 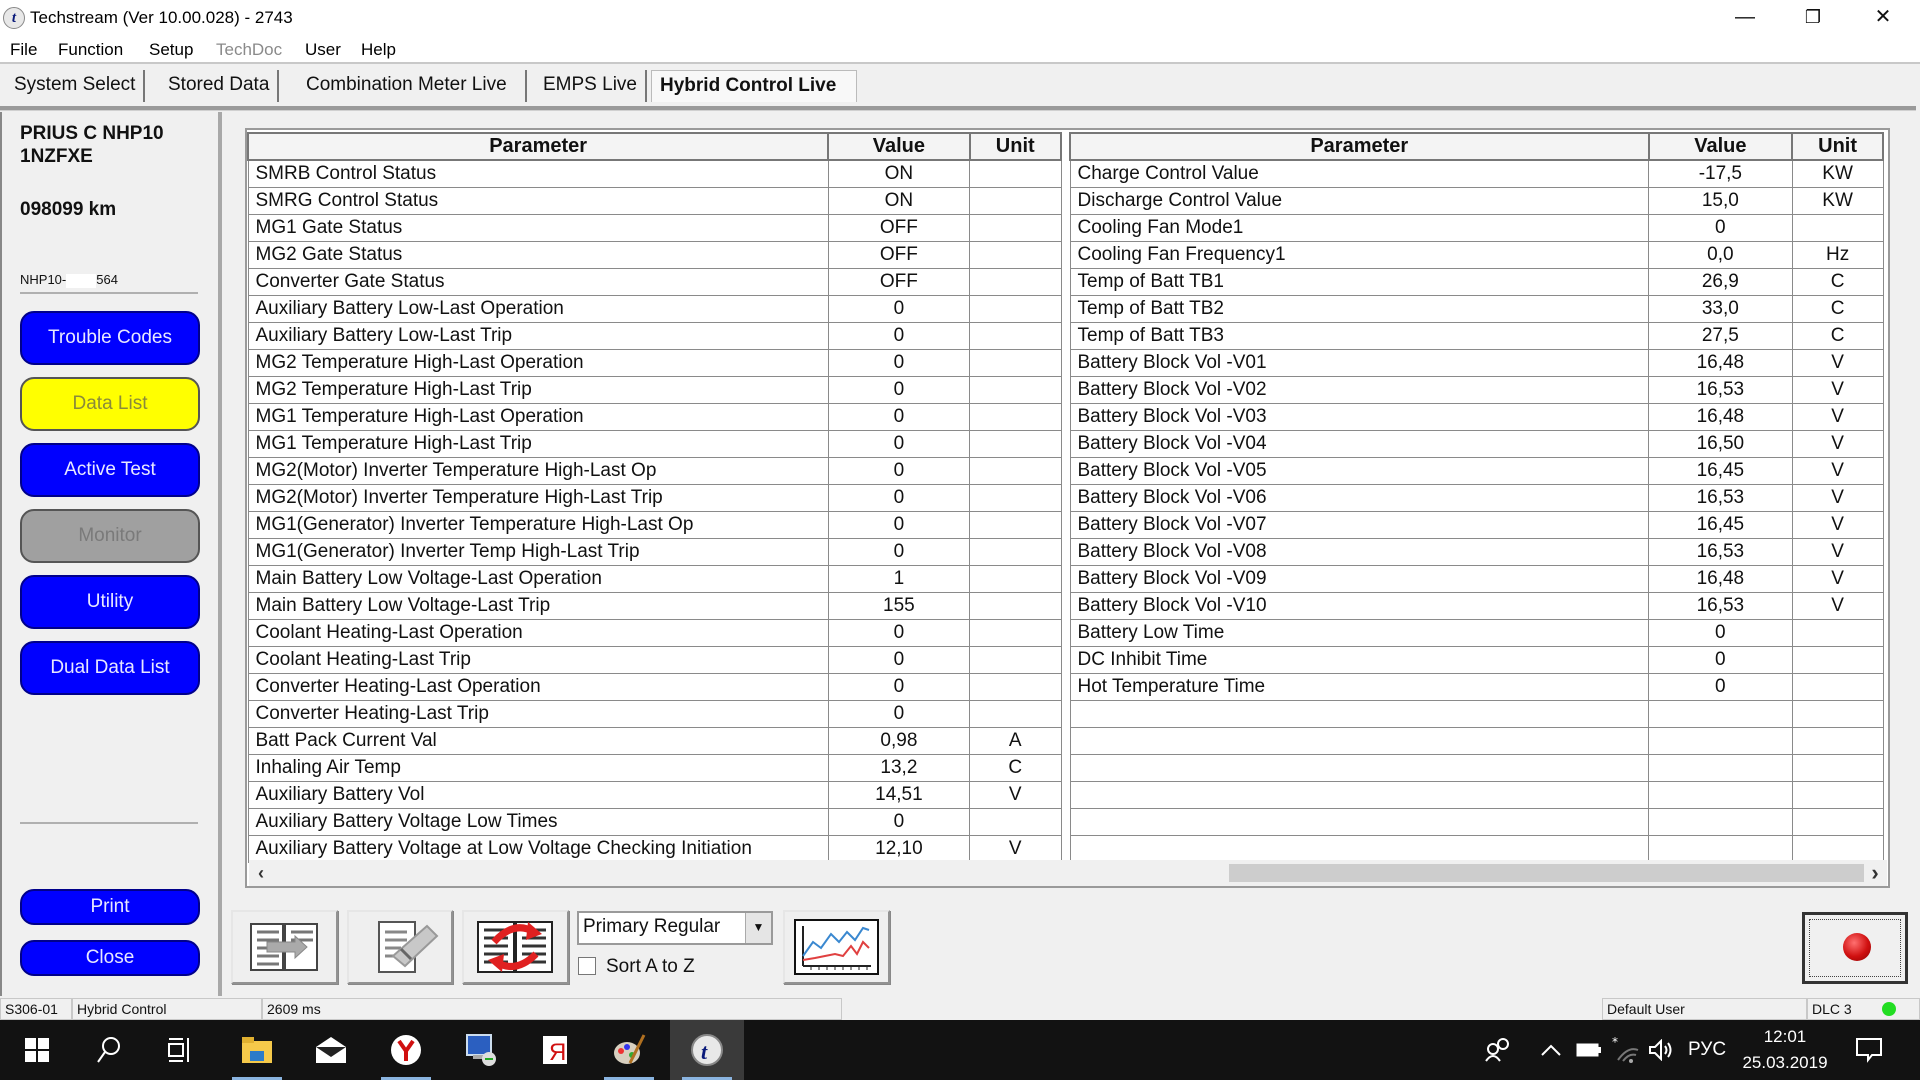 What do you see at coordinates (1476, 659) in the screenshot?
I see `table-row: DC Inhibit Time 0` at bounding box center [1476, 659].